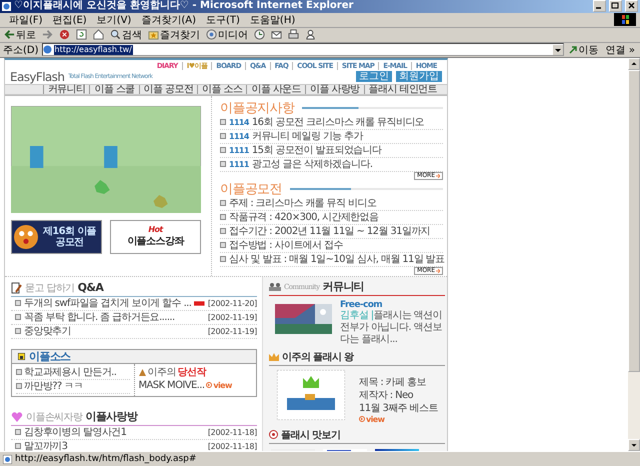 This screenshot has height=466, width=640. What do you see at coordinates (392, 305) in the screenshot?
I see `club-name: Free-com` at bounding box center [392, 305].